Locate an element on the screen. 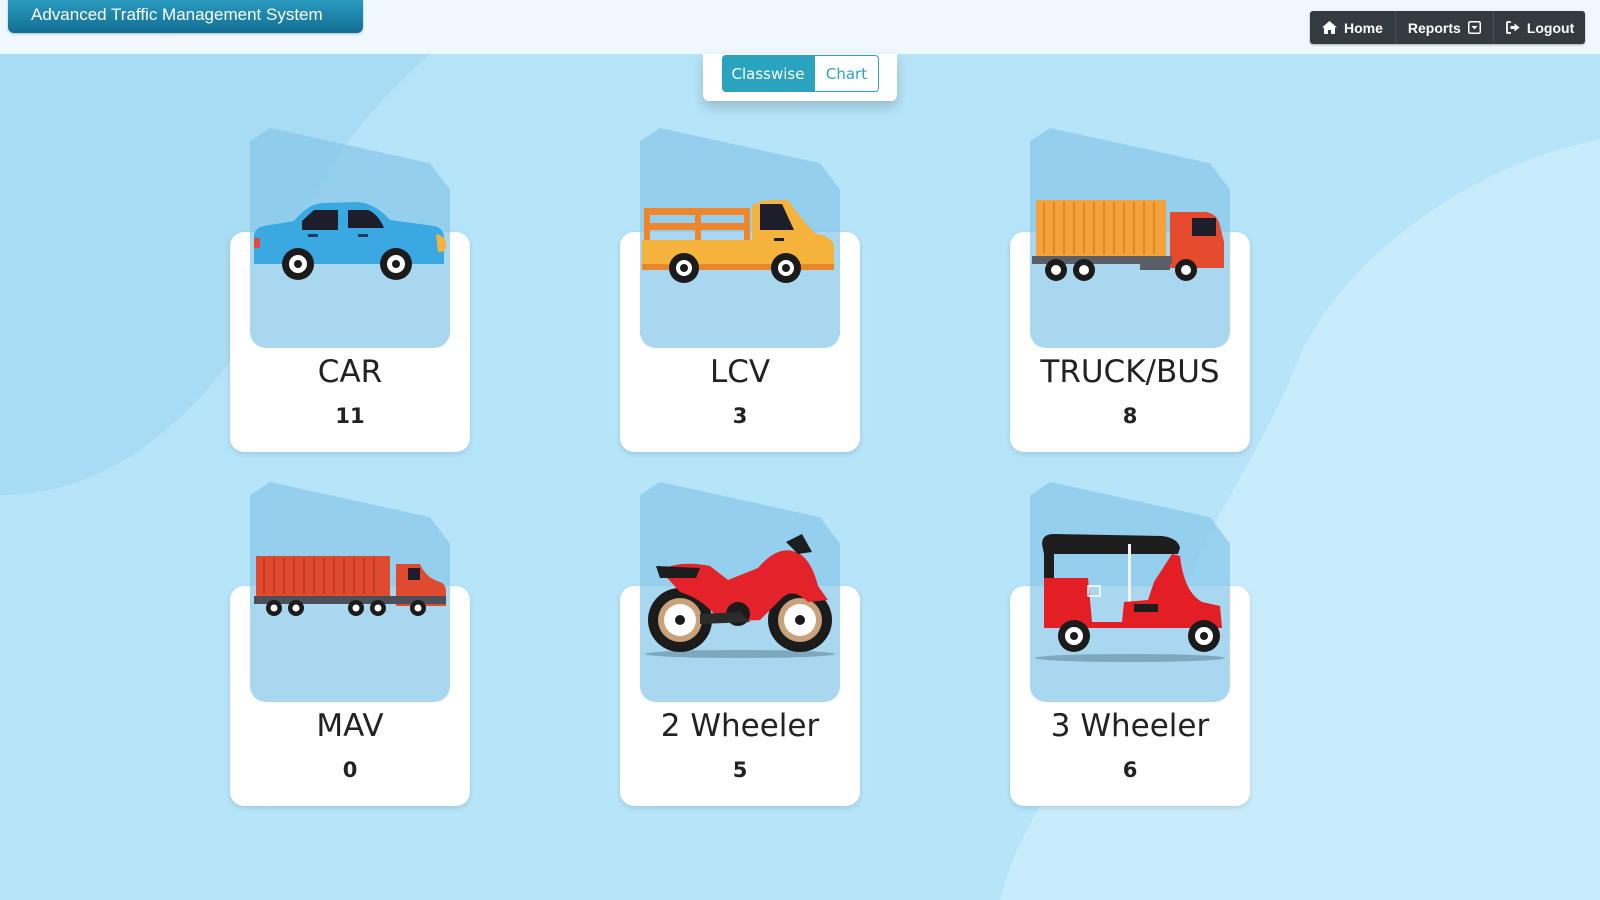 The image size is (1600, 900). nav-logout-label: Logout is located at coordinates (1550, 27).